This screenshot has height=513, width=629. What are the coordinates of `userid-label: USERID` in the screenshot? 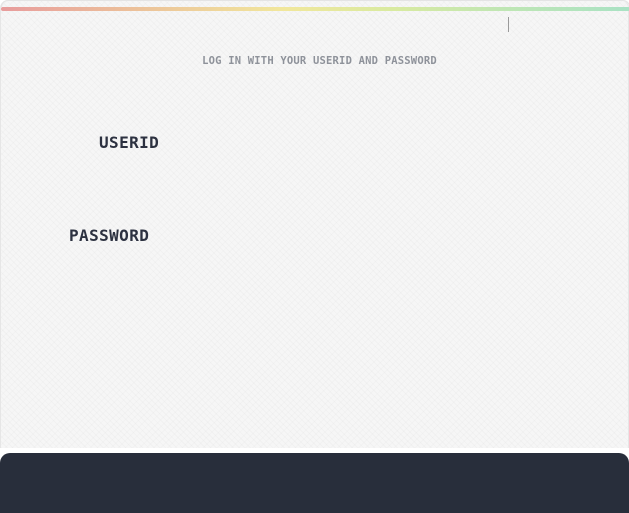 It's located at (129, 142).